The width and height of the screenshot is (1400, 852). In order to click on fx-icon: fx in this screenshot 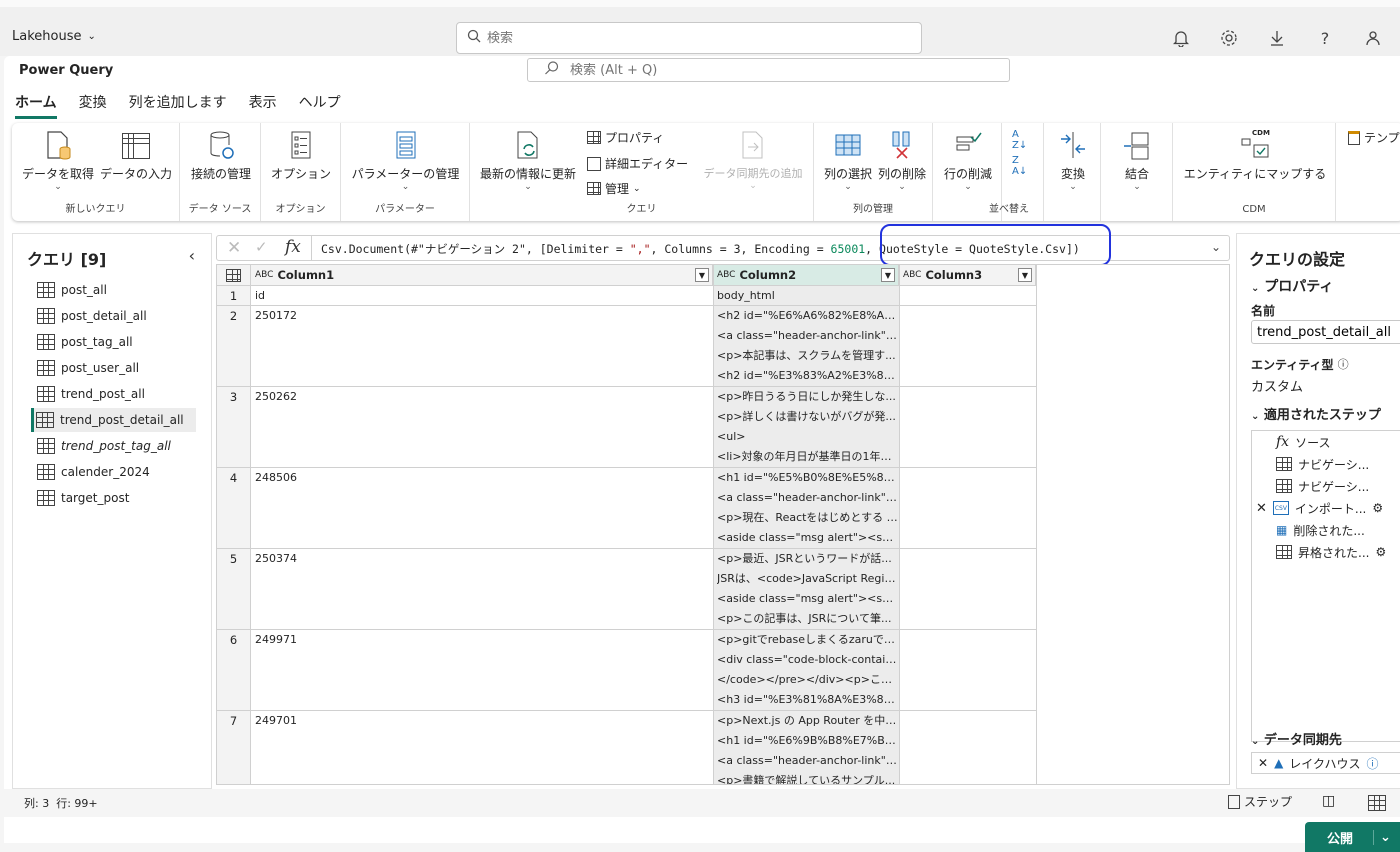, I will do `click(293, 247)`.